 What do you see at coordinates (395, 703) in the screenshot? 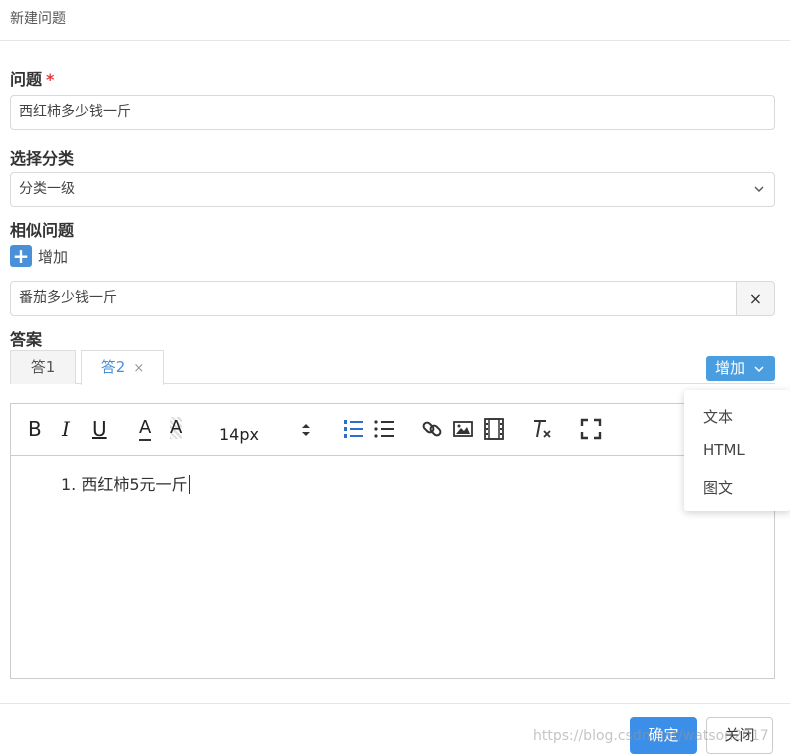
I see `footer-divider` at bounding box center [395, 703].